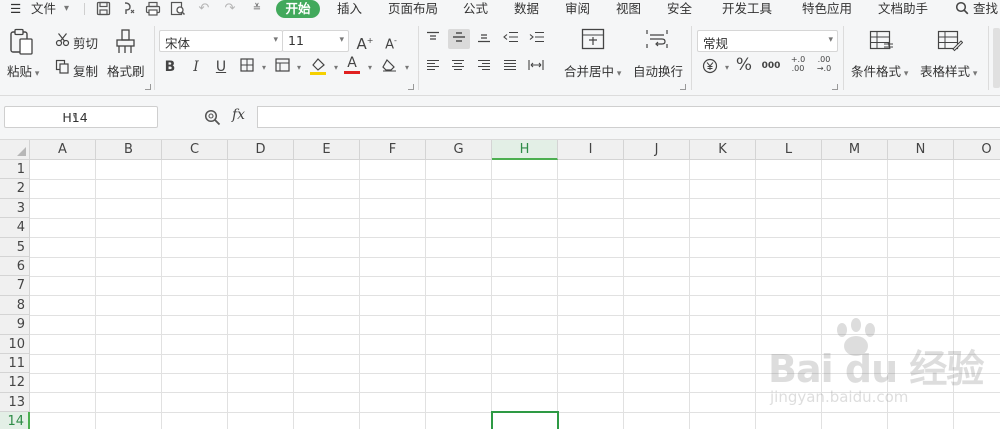 This screenshot has height=429, width=1000. Describe the element at coordinates (15, 150) in the screenshot. I see `select-all-corner` at that location.